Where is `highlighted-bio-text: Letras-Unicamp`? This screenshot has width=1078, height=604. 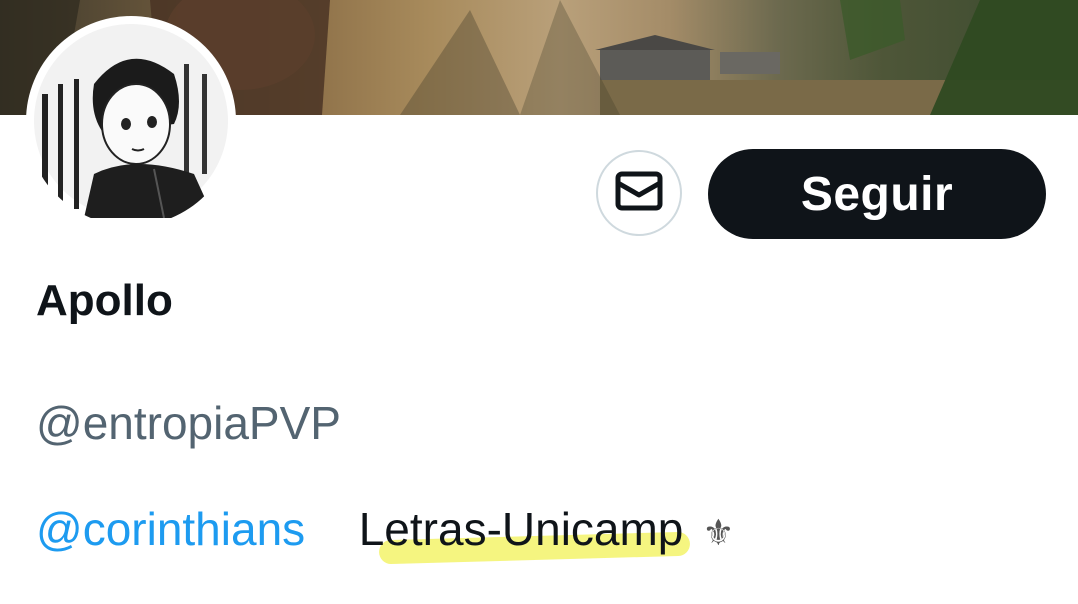
highlighted-bio-text: Letras-Unicamp is located at coordinates (524, 533).